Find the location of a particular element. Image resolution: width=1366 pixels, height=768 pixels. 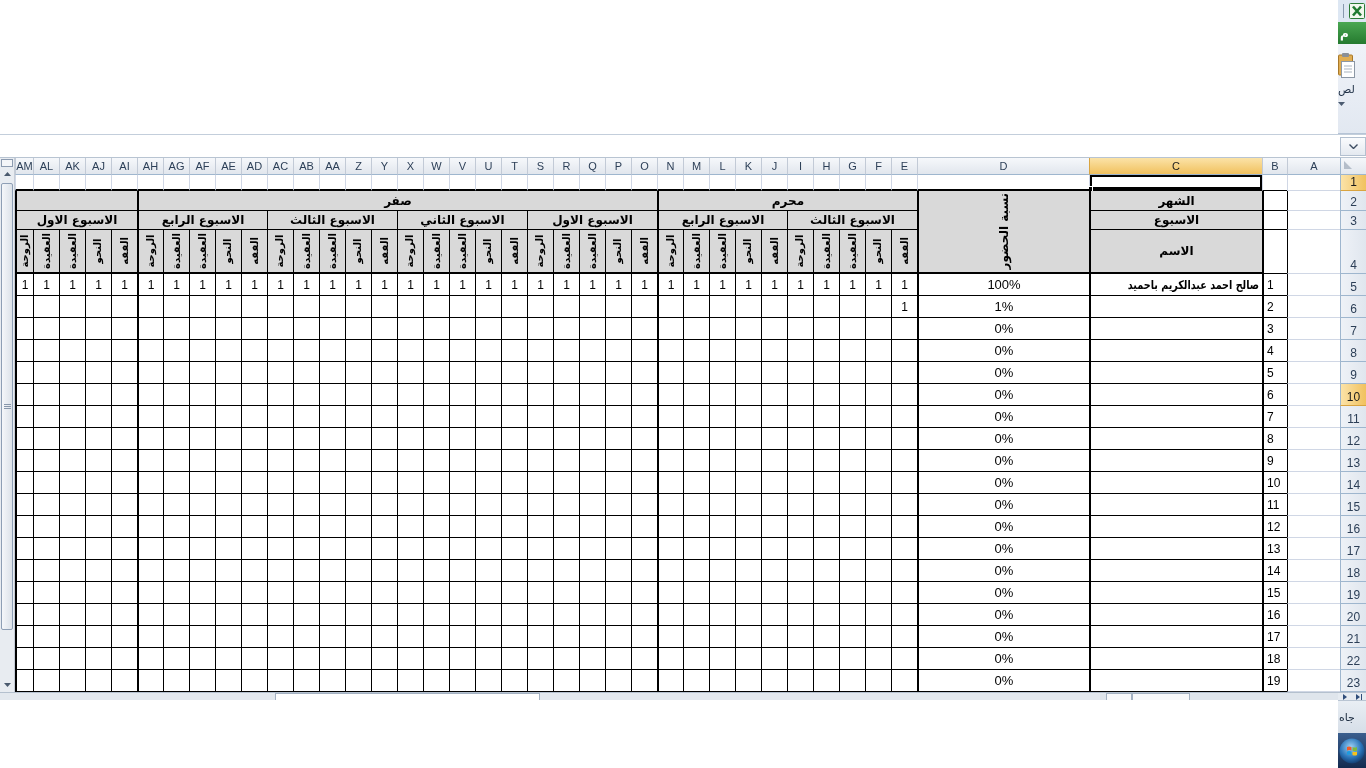

column-header: L is located at coordinates (722, 166).